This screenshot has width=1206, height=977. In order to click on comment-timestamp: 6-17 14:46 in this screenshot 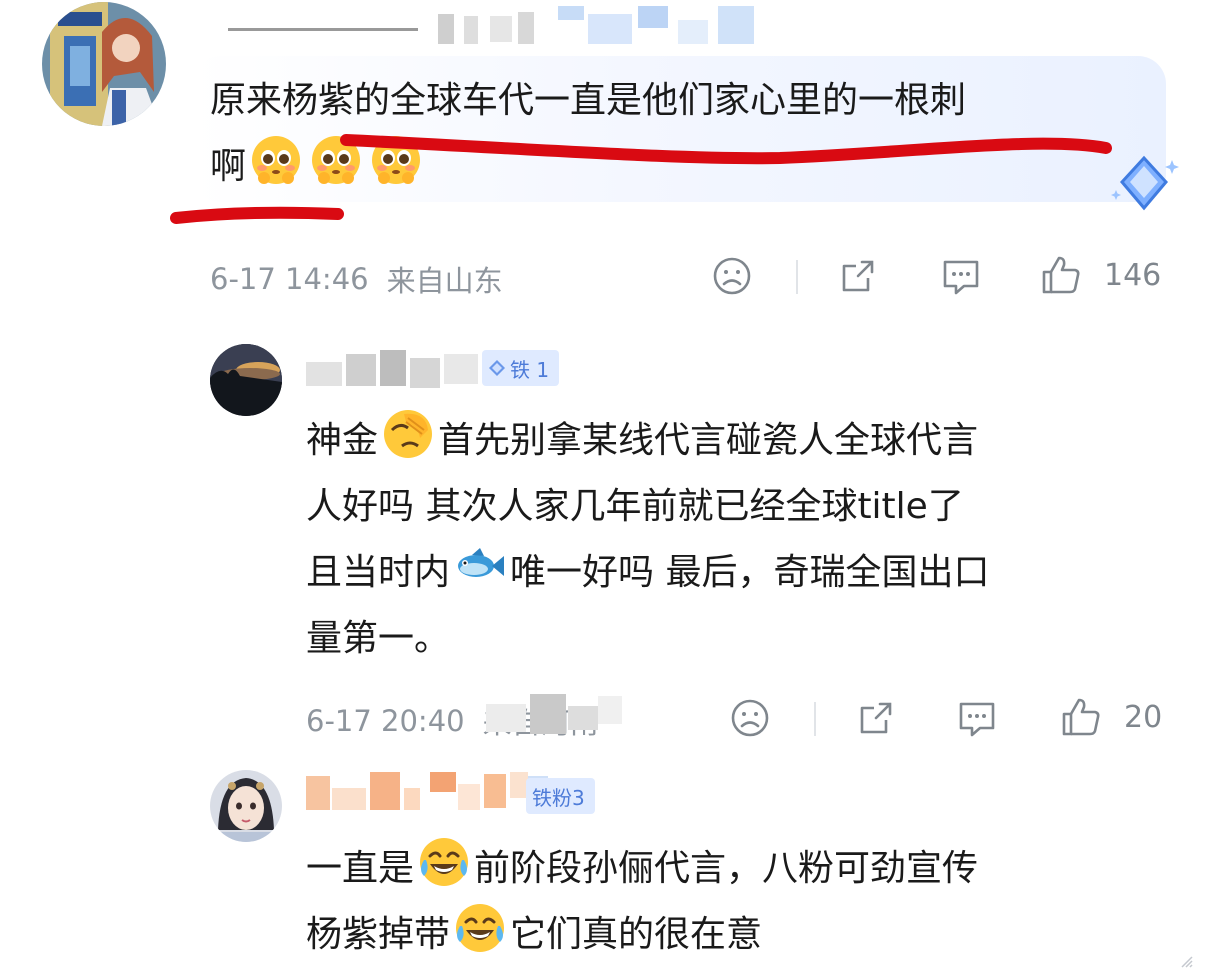, I will do `click(289, 279)`.